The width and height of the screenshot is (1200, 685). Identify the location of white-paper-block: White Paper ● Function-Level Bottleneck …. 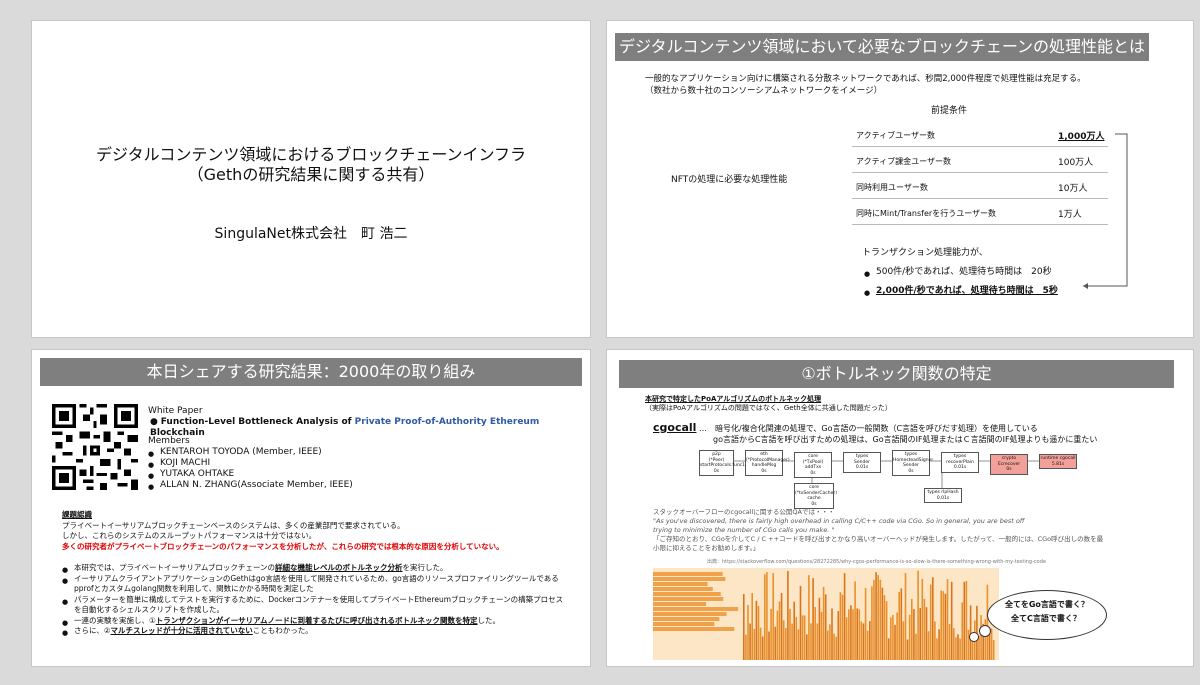
(369, 422).